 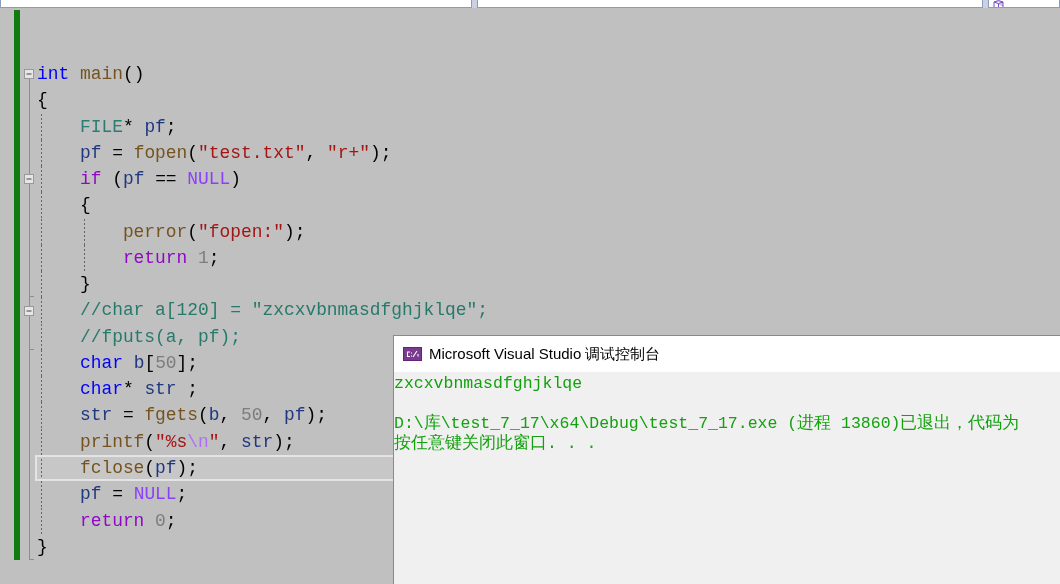 What do you see at coordinates (91, 74) in the screenshot?
I see `code-line: int main()` at bounding box center [91, 74].